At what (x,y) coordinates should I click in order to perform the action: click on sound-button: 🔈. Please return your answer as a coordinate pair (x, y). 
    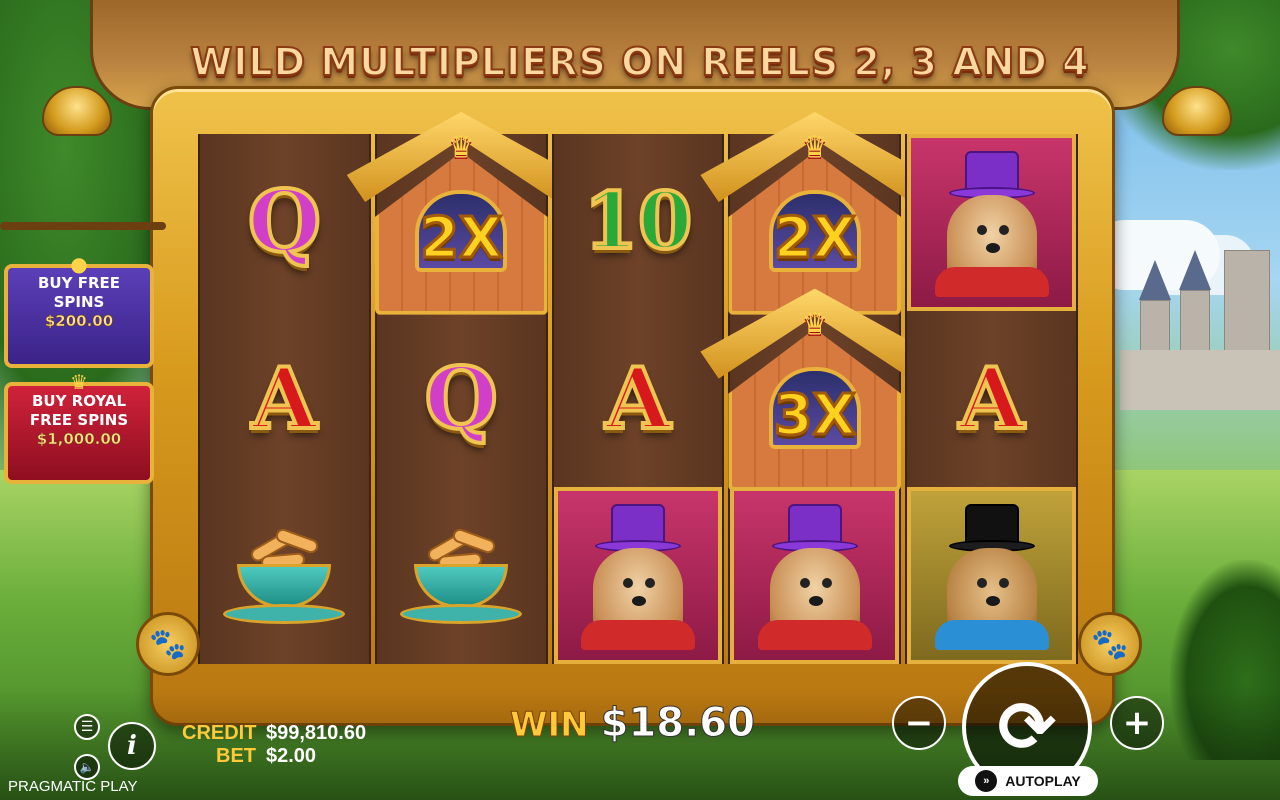
    Looking at the image, I should click on (87, 767).